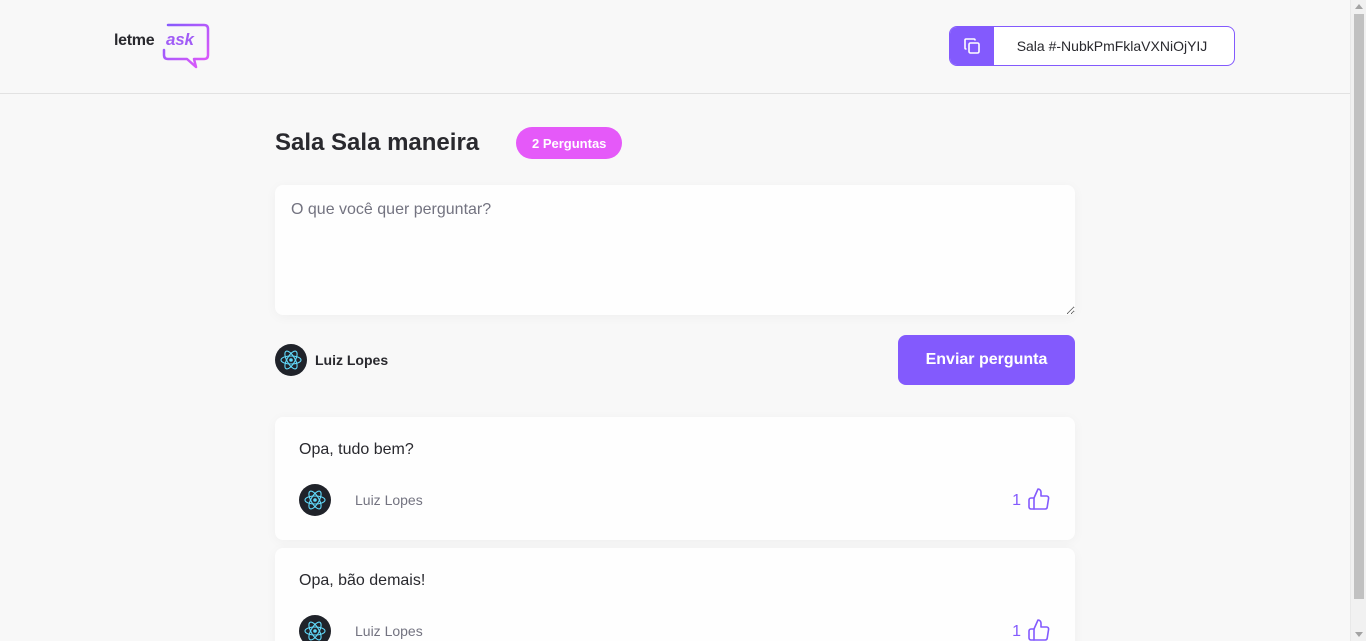 The width and height of the screenshot is (1366, 641). I want to click on room-code-button: Sala #-NubkPmFklaVXNiOjYIJ, so click(1092, 46).